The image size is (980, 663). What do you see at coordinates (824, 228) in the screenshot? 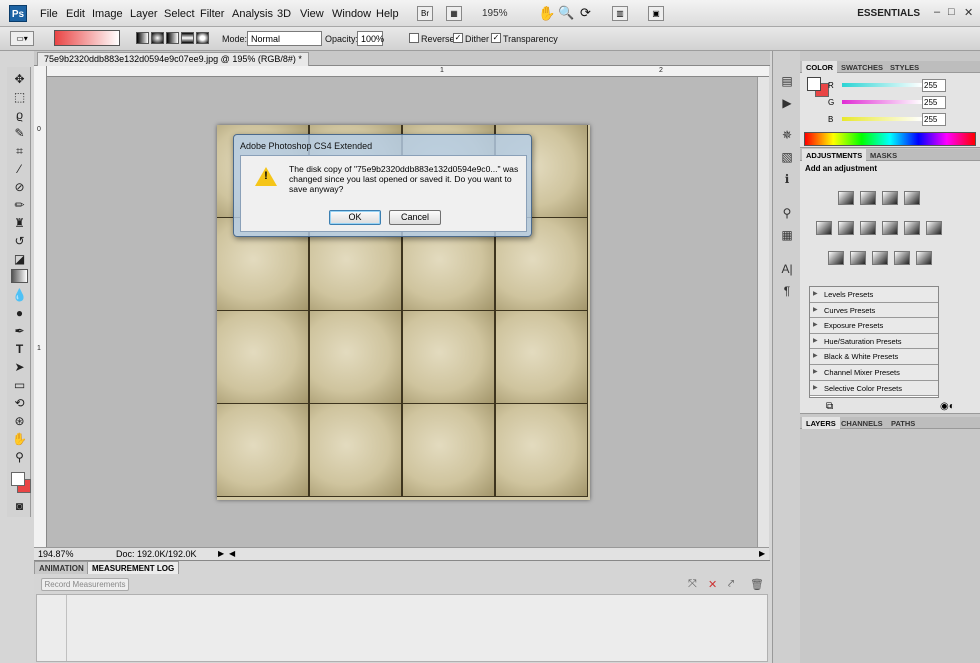
I see `vibrance-icon` at bounding box center [824, 228].